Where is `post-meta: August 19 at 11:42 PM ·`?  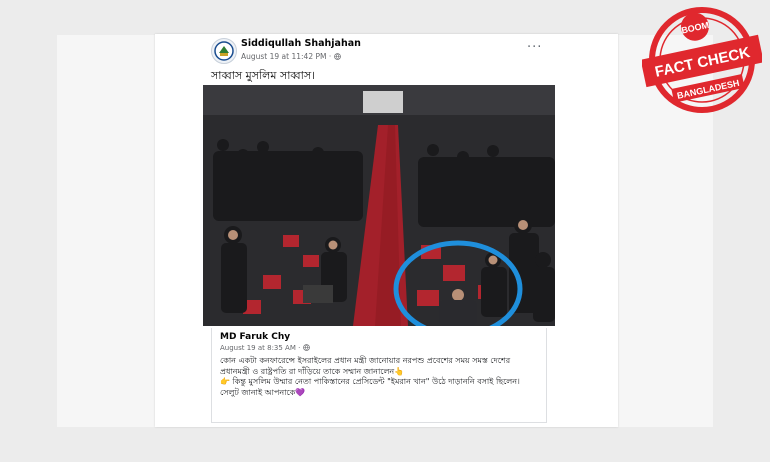
post-meta: August 19 at 11:42 PM · is located at coordinates (291, 56).